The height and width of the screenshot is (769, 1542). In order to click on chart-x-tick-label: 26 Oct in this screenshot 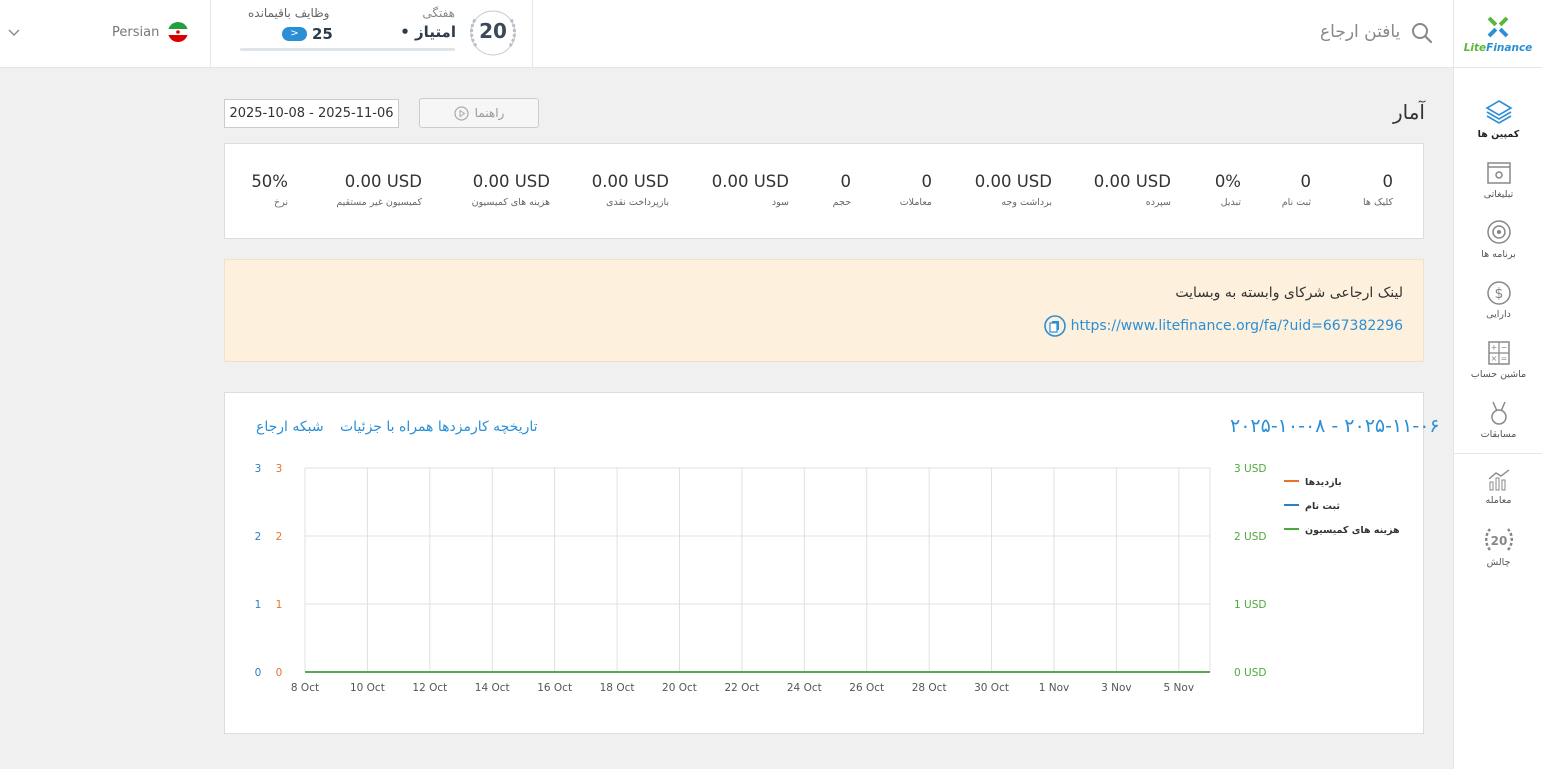, I will do `click(866, 688)`.